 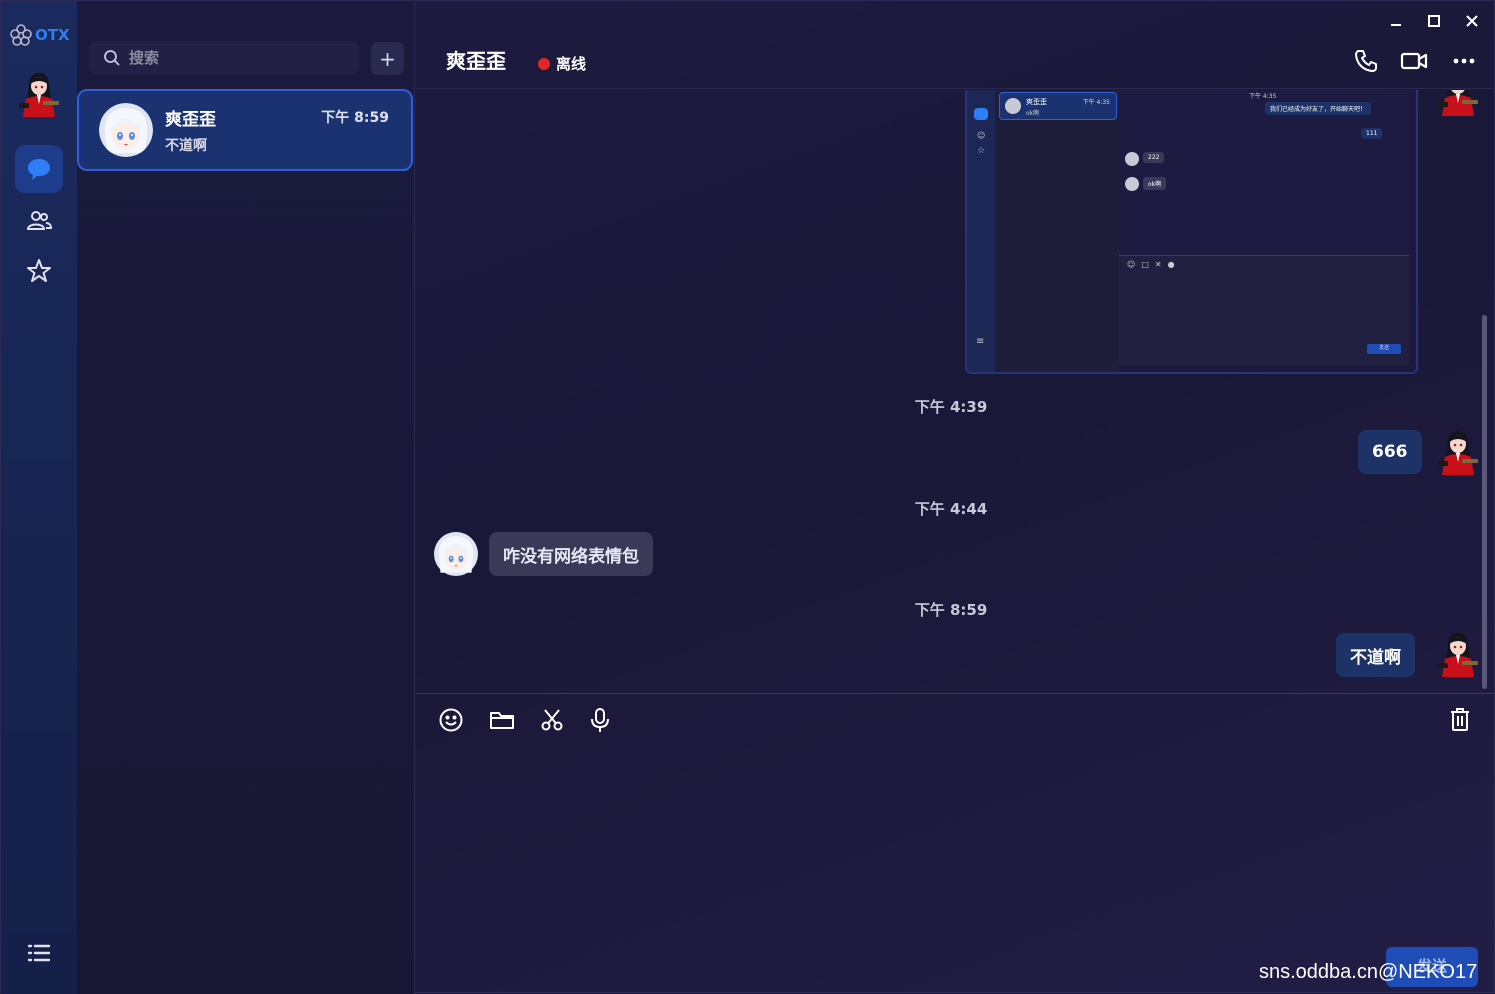 What do you see at coordinates (1375, 655) in the screenshot?
I see `my-message-bubble: 不道啊` at bounding box center [1375, 655].